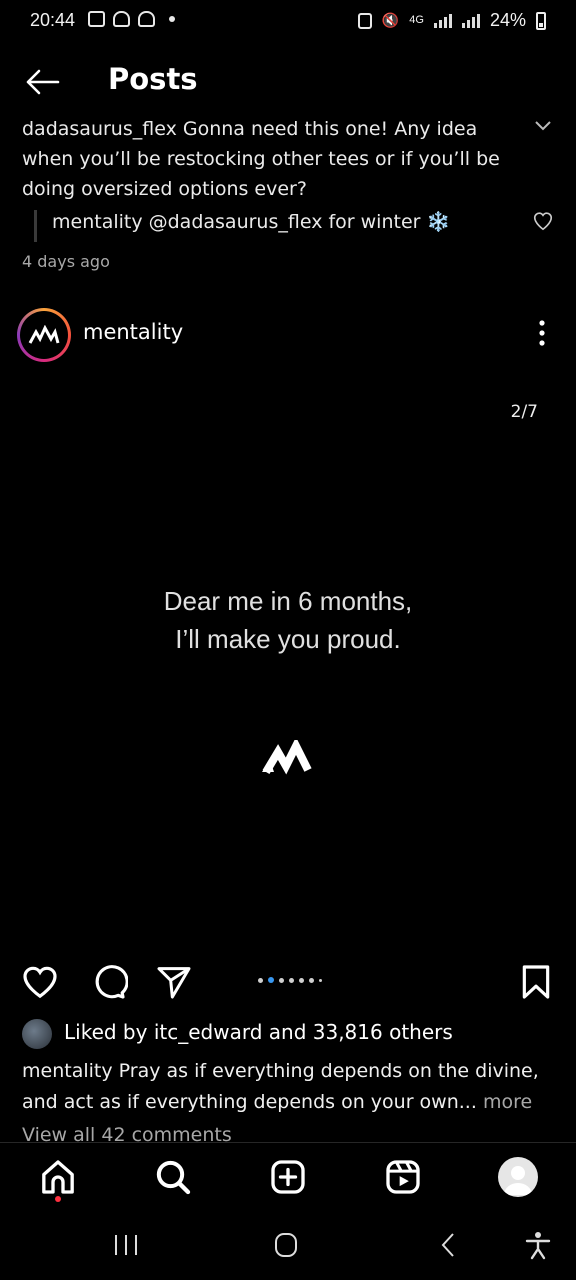 Image resolution: width=576 pixels, height=1280 pixels. Describe the element at coordinates (518, 1177) in the screenshot. I see `profile-avatar` at that location.